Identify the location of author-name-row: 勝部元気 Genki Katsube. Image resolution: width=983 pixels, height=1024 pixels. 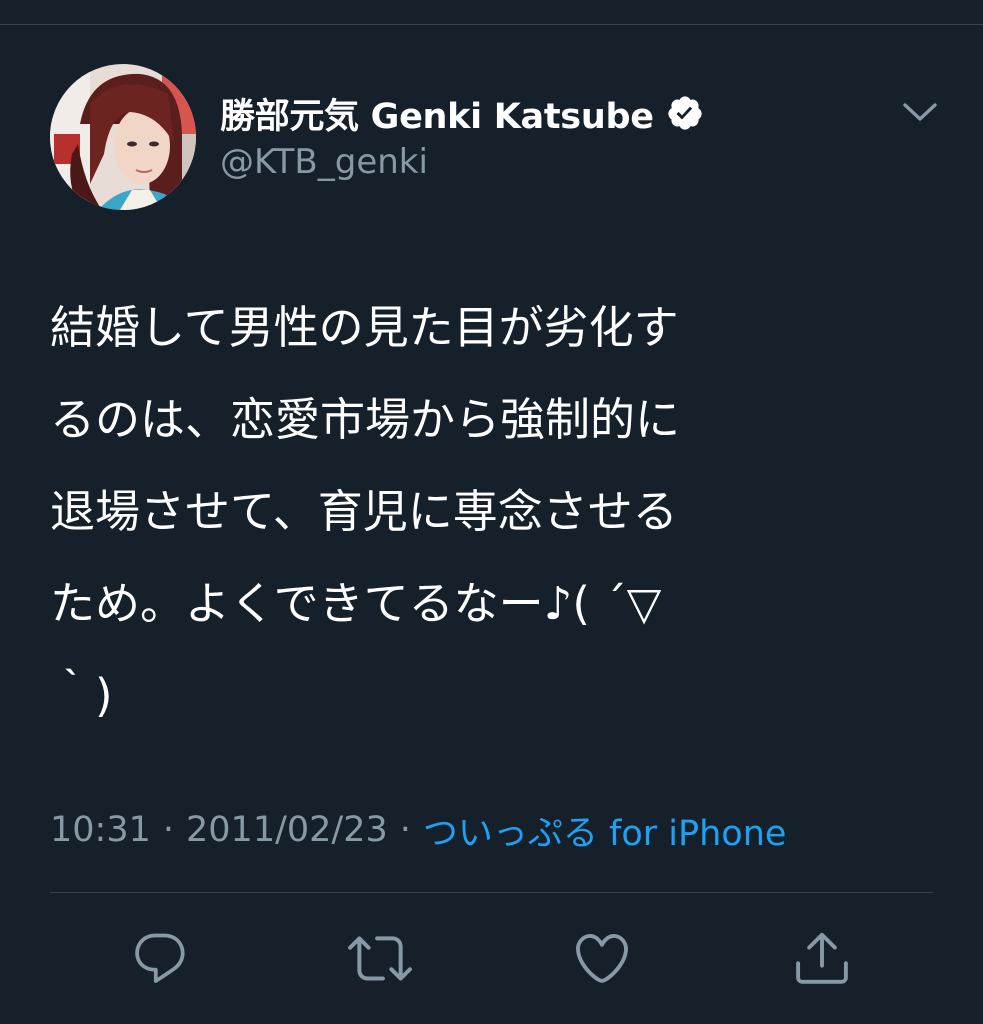
(462, 113).